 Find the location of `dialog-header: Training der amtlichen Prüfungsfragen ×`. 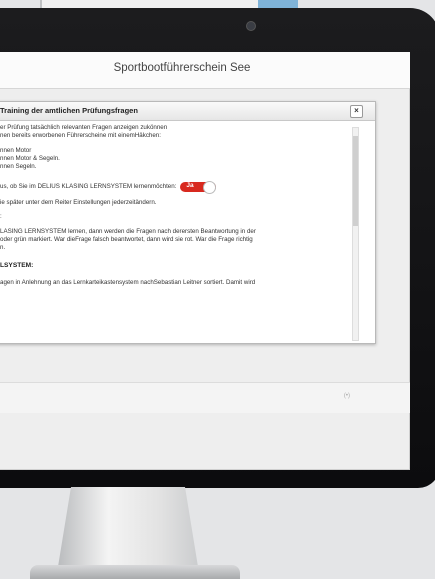

dialog-header: Training der amtlichen Prüfungsfragen × is located at coordinates (187, 111).